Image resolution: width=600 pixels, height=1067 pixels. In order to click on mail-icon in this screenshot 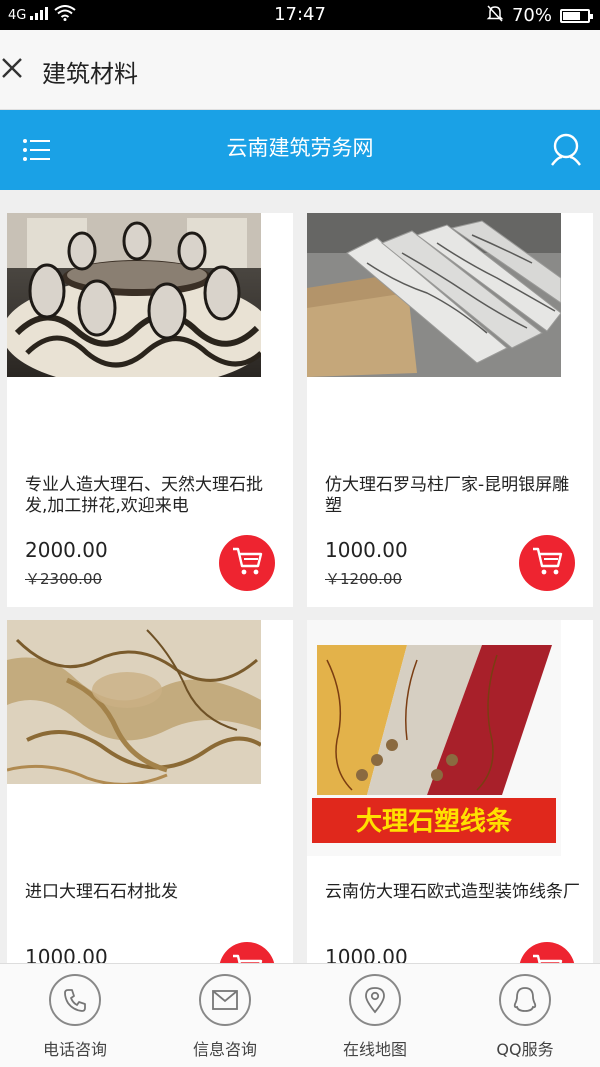, I will do `click(225, 1000)`.